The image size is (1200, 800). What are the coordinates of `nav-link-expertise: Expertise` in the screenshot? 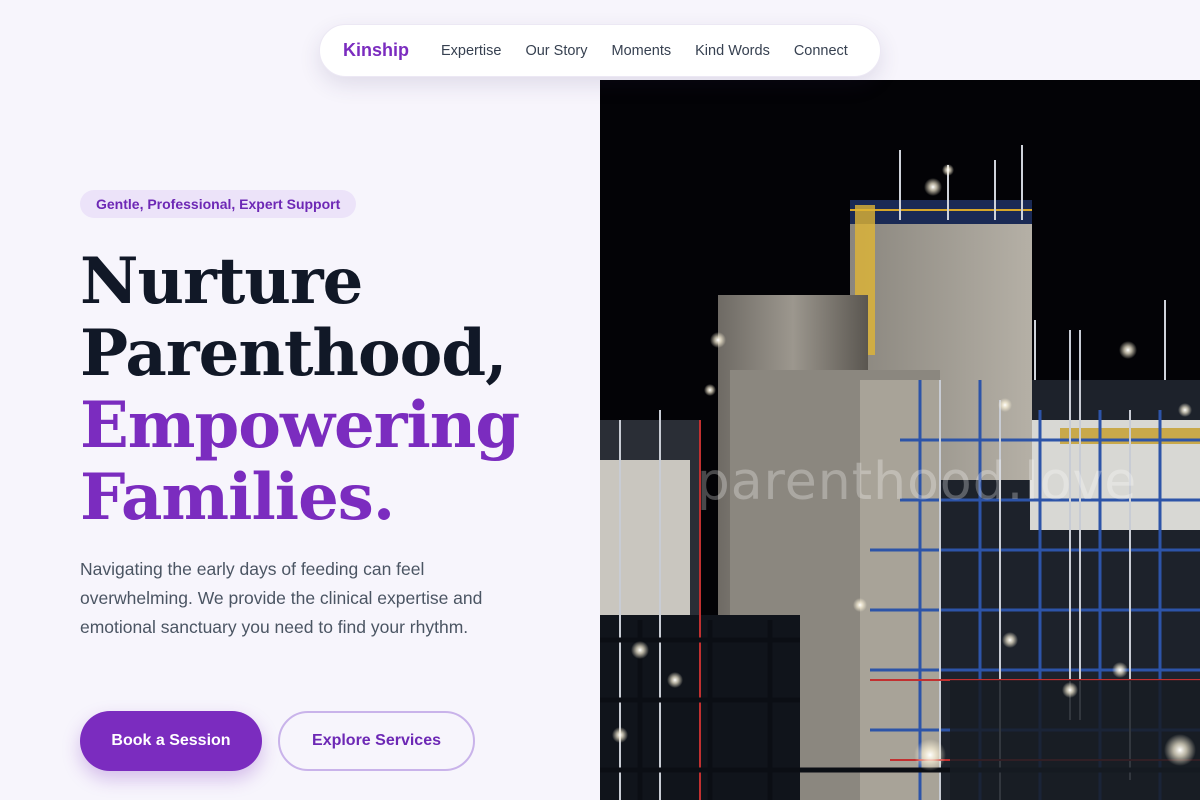 It's located at (471, 51).